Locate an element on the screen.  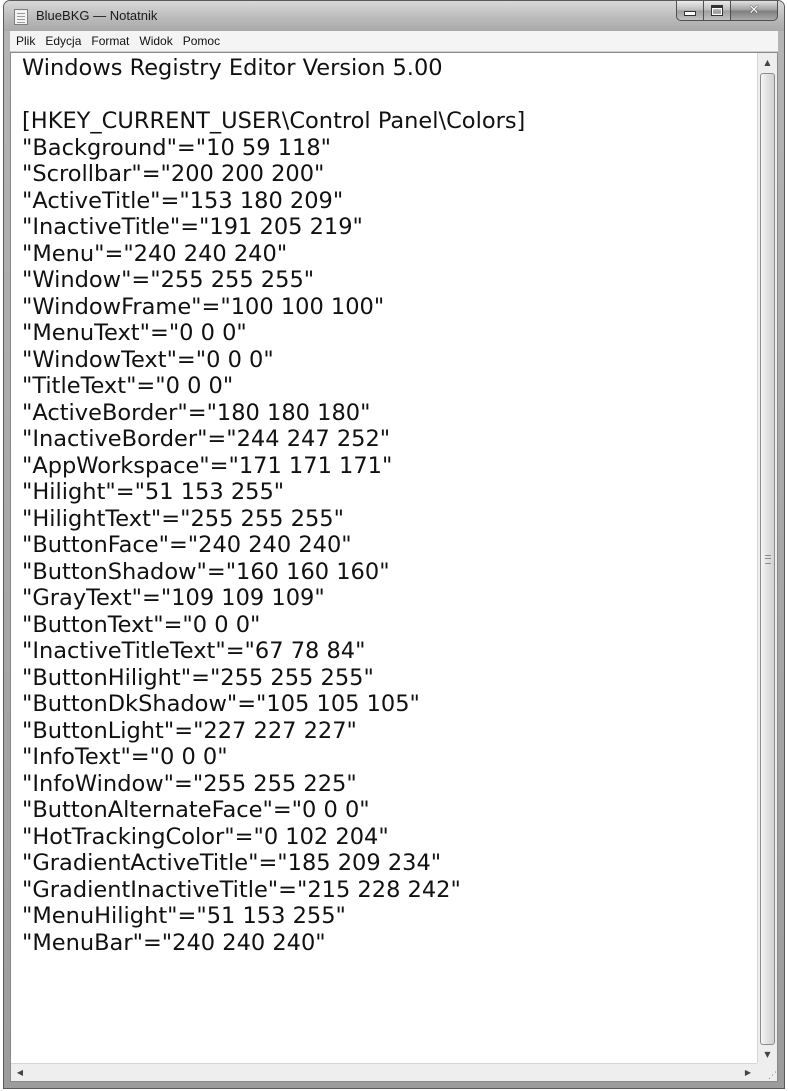
scroll-left-arrow-icon: ◀ is located at coordinates (20, 1072).